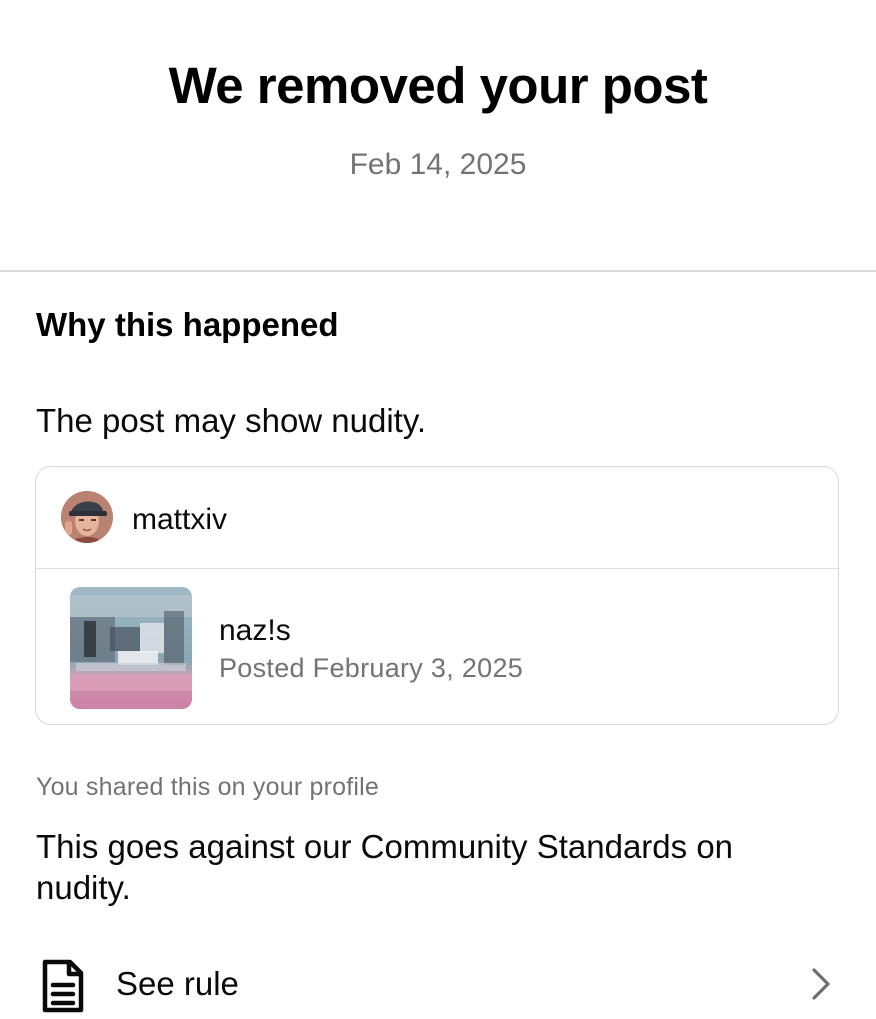 Image resolution: width=876 pixels, height=1019 pixels. I want to click on see-rule-button: See rule, so click(438, 983).